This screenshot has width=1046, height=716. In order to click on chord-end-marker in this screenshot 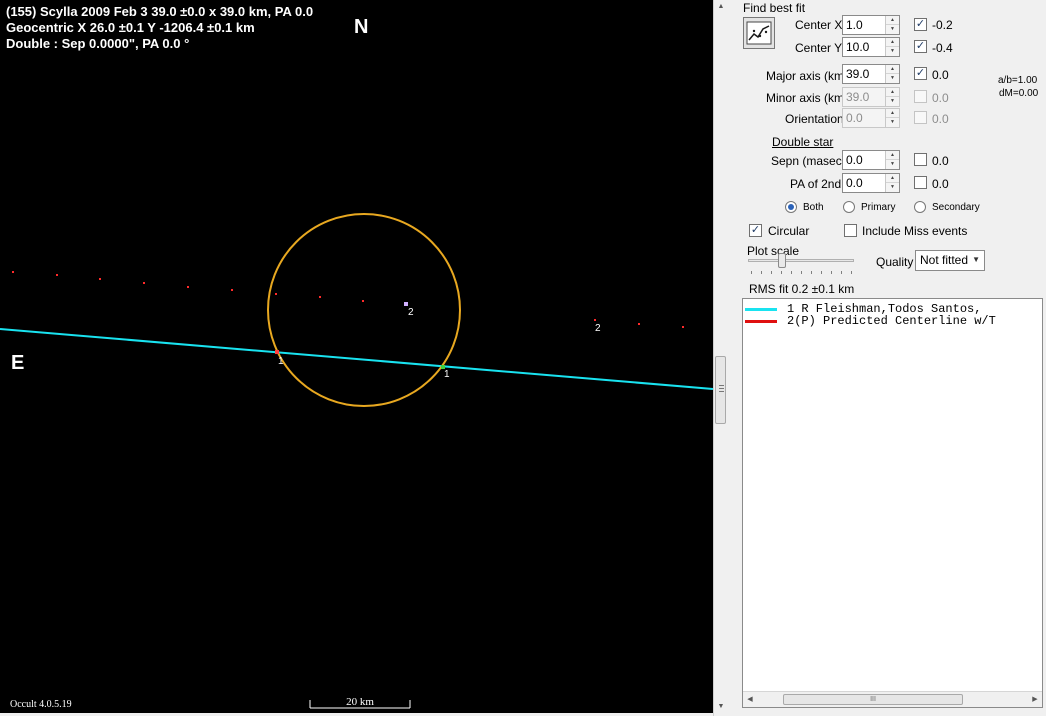, I will do `click(277, 352)`.